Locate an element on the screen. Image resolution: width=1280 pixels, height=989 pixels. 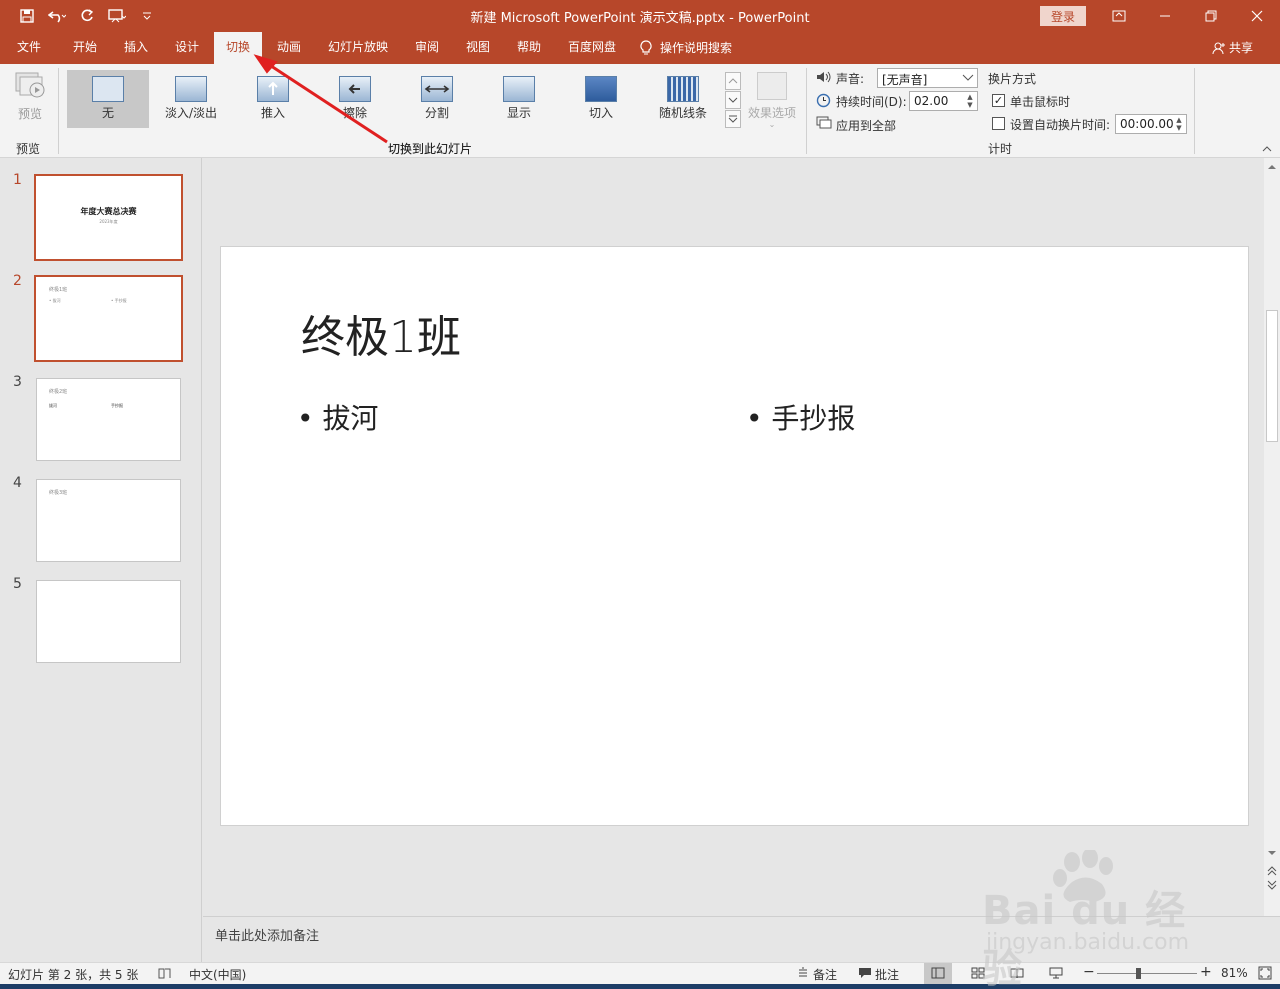
apply-all-icon is located at coordinates (824, 122).